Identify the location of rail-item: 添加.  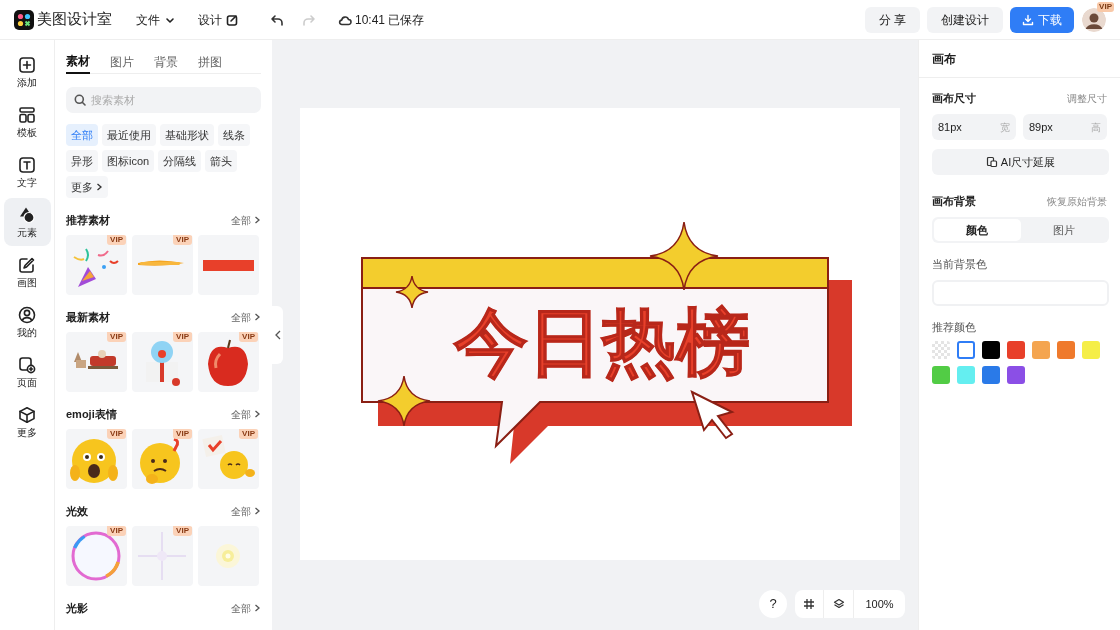
(27, 72).